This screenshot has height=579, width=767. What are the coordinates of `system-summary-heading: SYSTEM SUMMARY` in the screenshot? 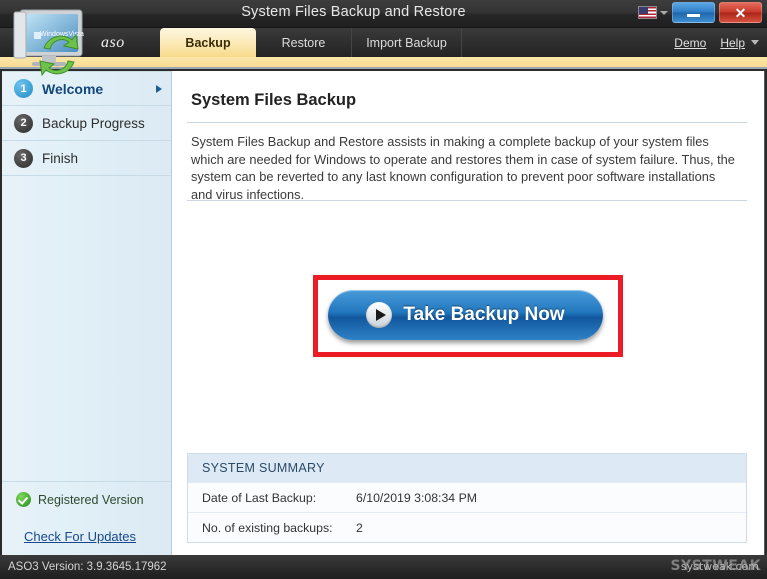 It's located at (467, 468).